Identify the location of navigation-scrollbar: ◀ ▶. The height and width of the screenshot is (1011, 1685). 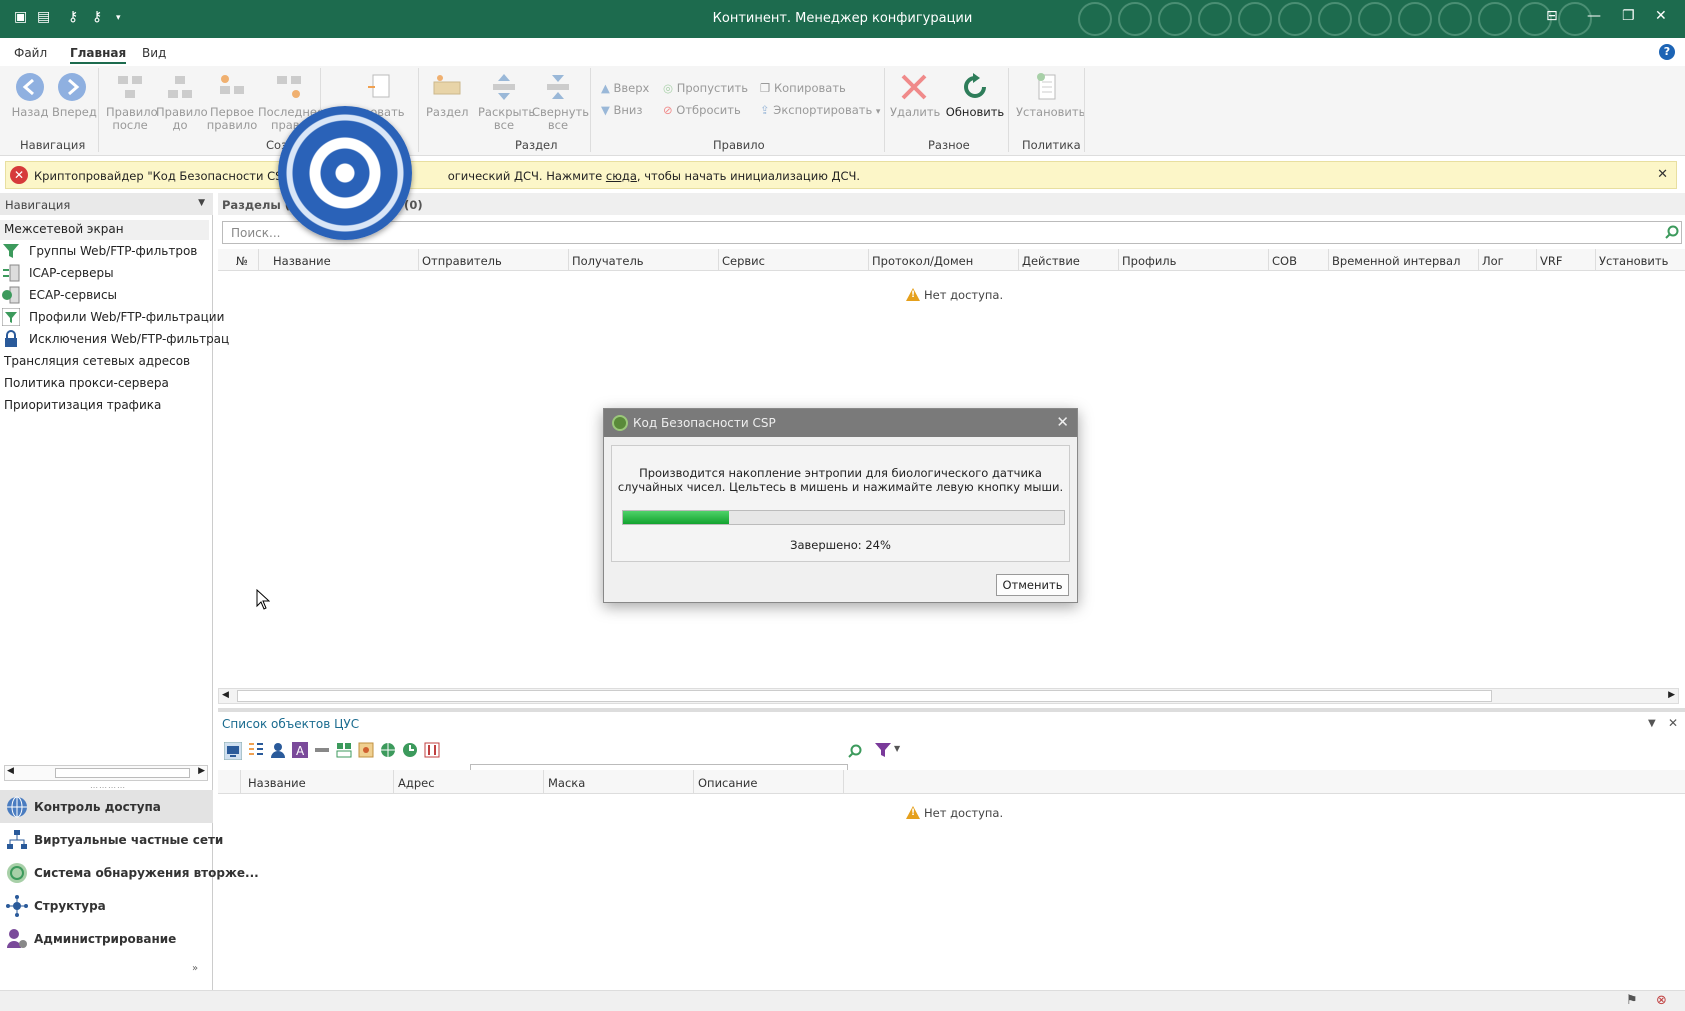
(106, 773).